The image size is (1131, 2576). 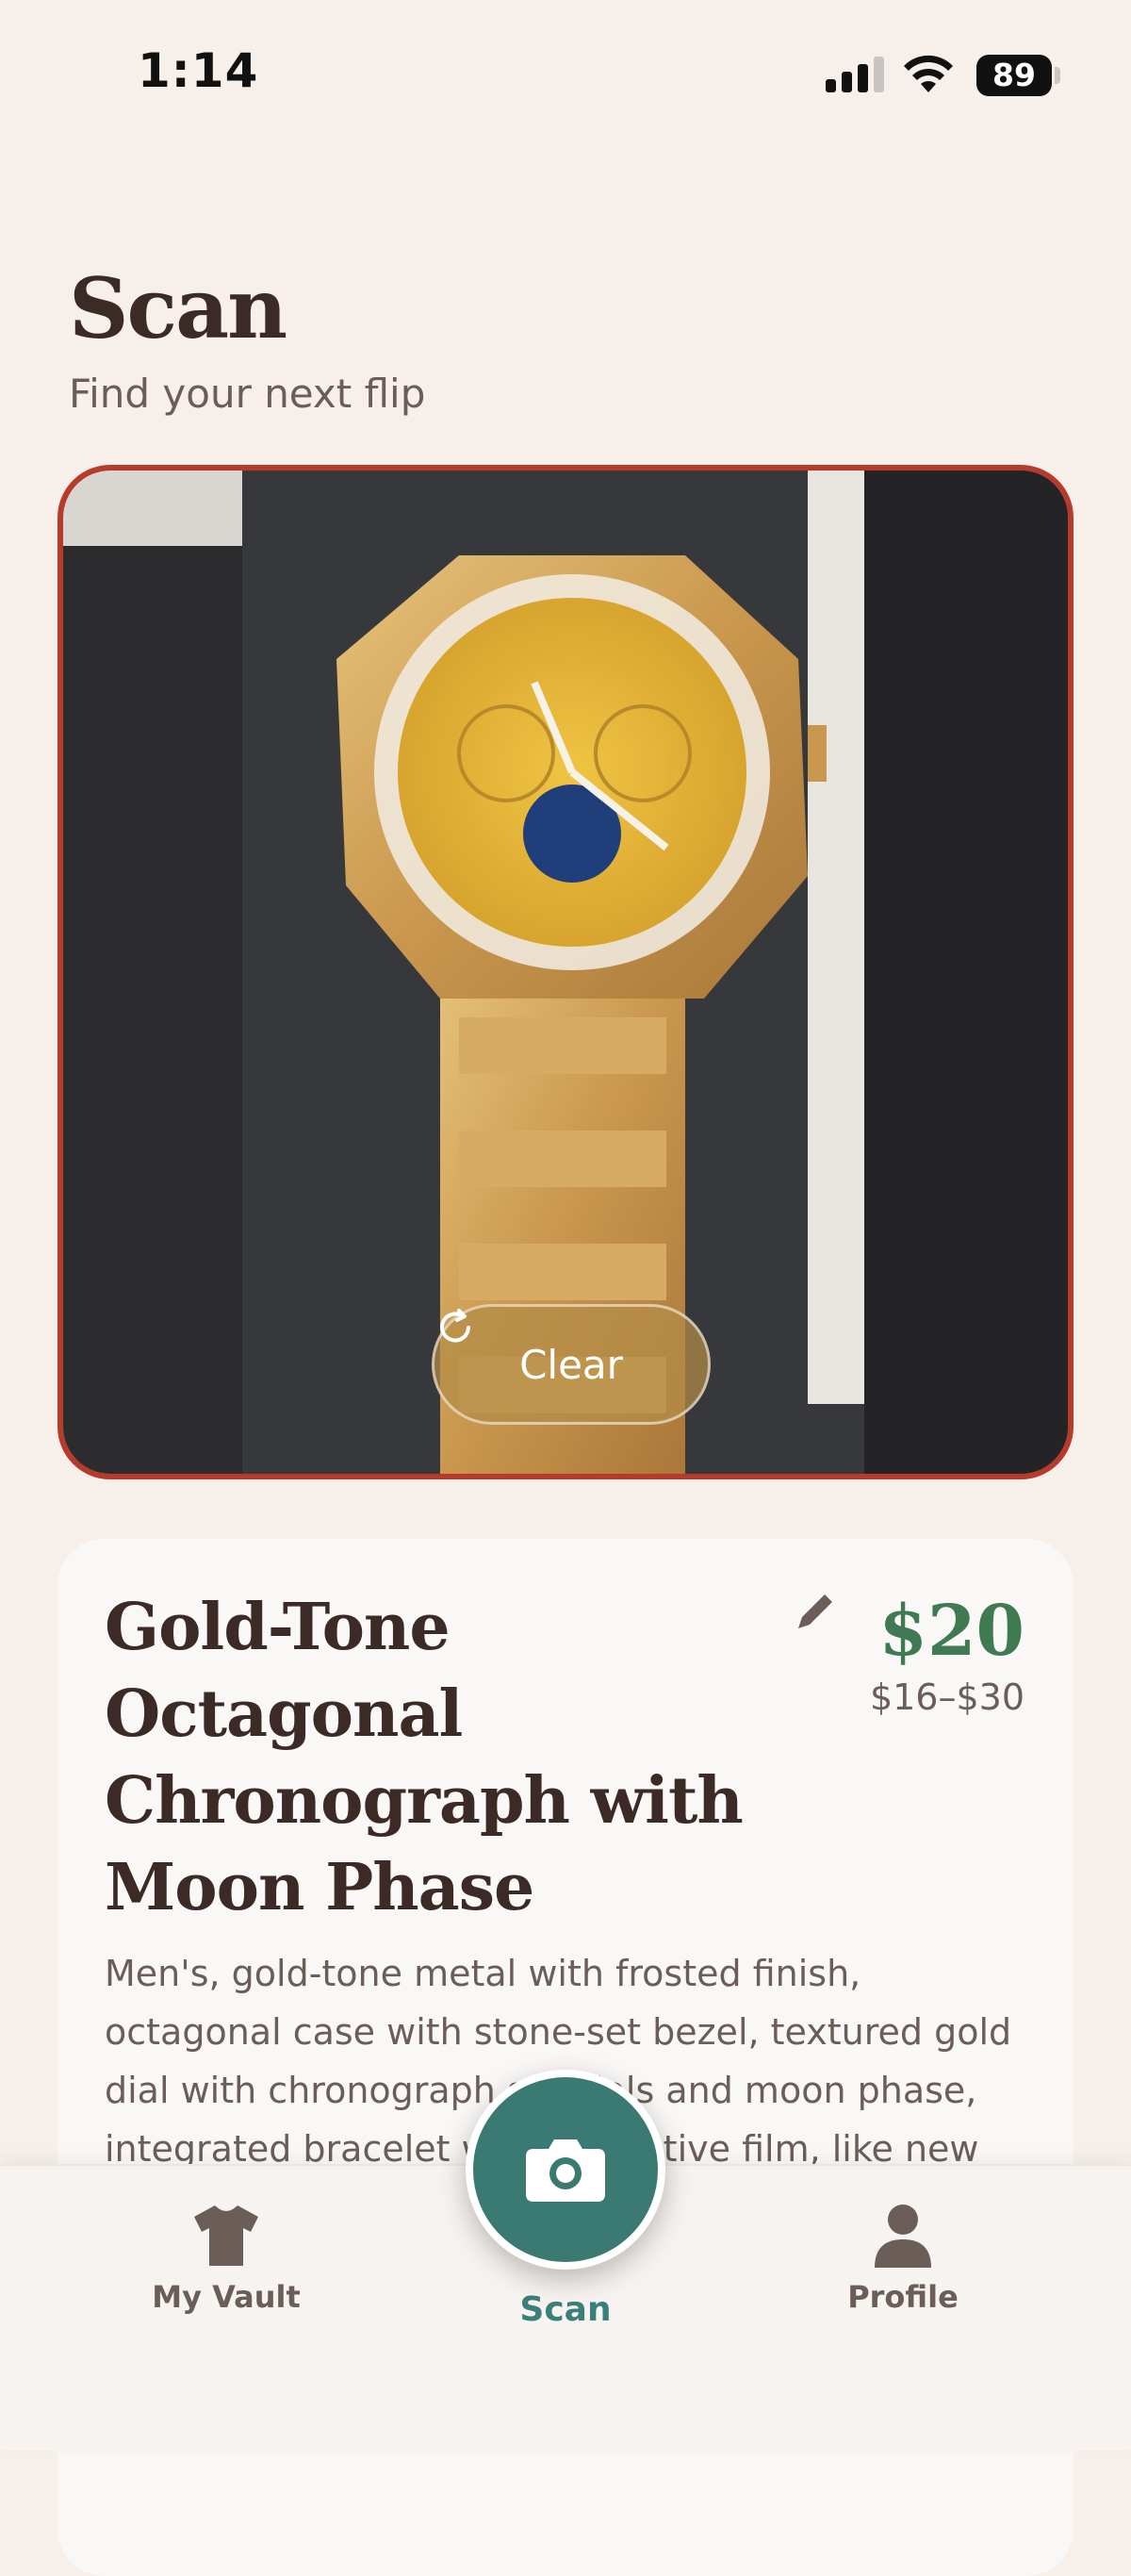 I want to click on battery-icon: 89, so click(x=1014, y=75).